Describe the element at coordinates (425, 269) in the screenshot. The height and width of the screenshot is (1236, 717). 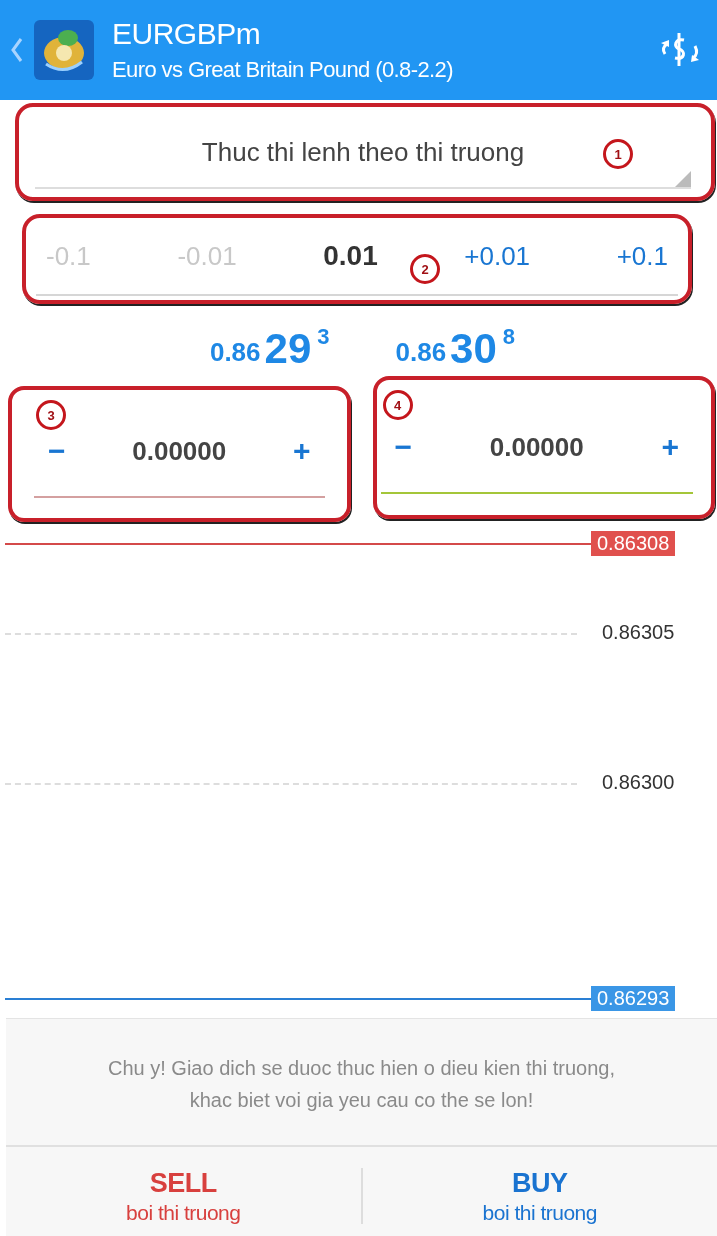
I see `callout-number: 2` at that location.